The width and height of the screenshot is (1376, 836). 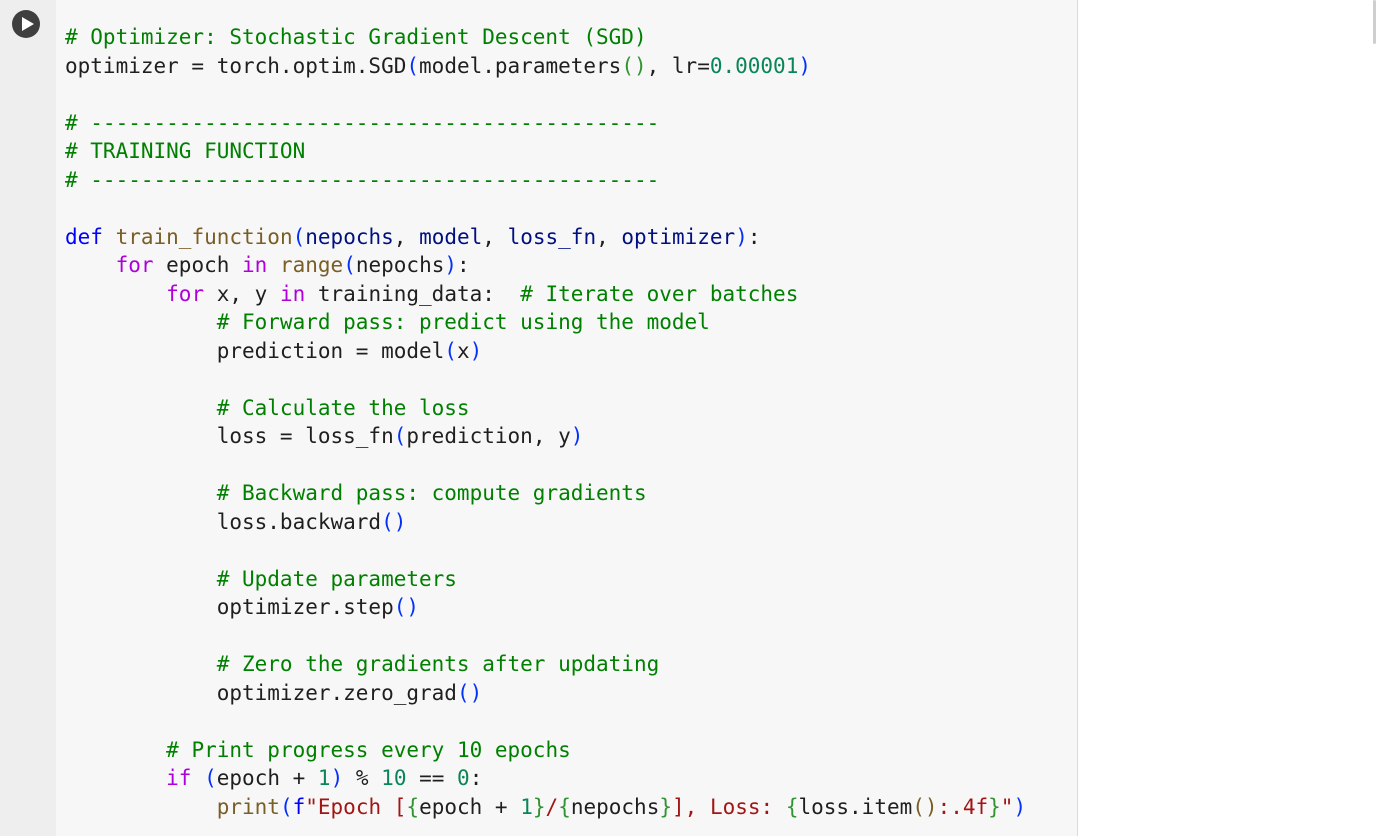 I want to click on code-line: optimizer.zero_grad(), so click(x=545, y=693).